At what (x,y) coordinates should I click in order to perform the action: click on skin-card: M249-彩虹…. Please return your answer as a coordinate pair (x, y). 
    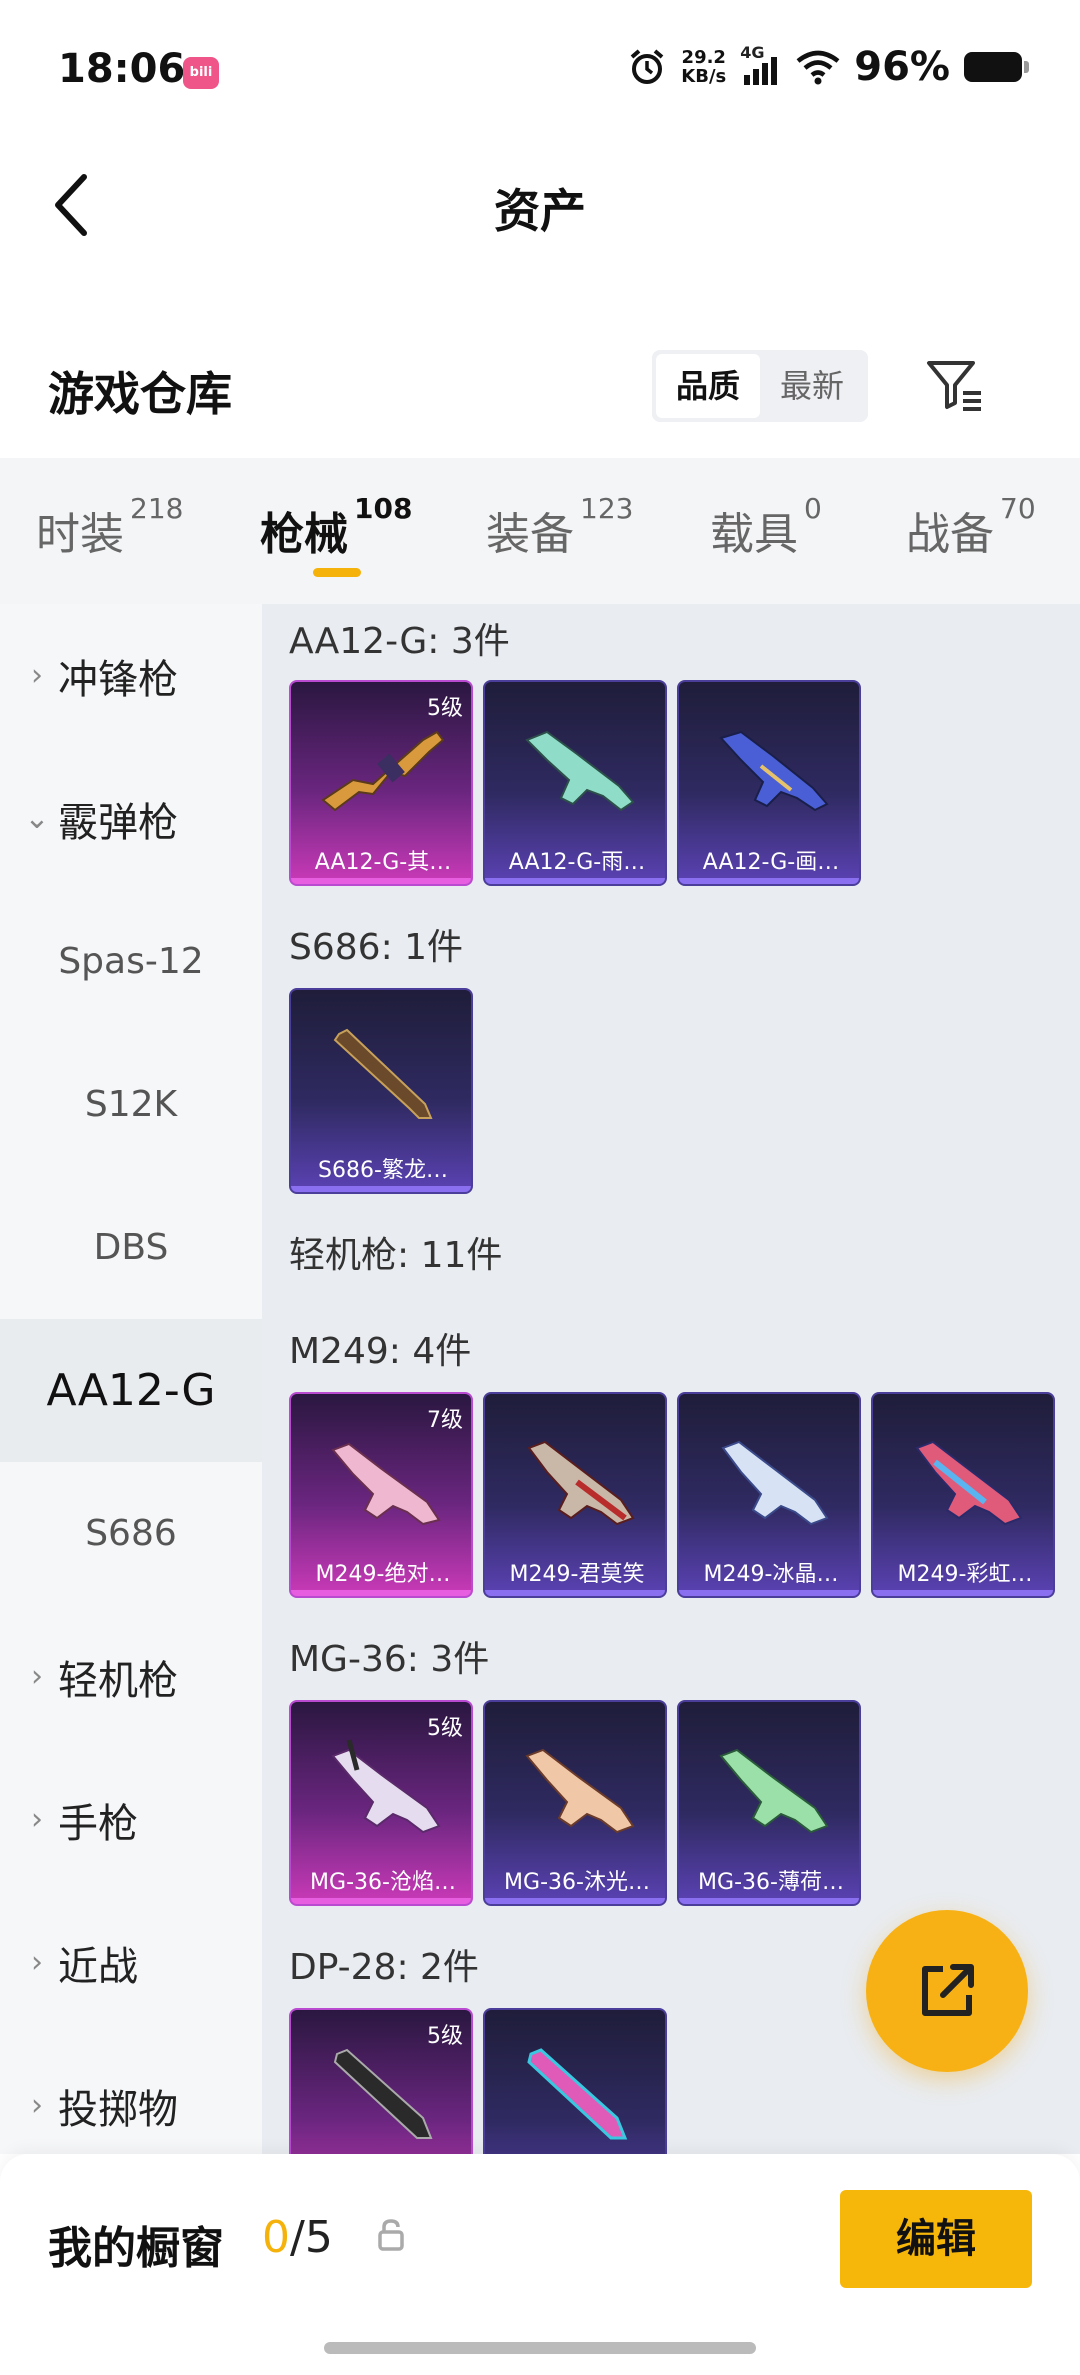
    Looking at the image, I should click on (963, 1495).